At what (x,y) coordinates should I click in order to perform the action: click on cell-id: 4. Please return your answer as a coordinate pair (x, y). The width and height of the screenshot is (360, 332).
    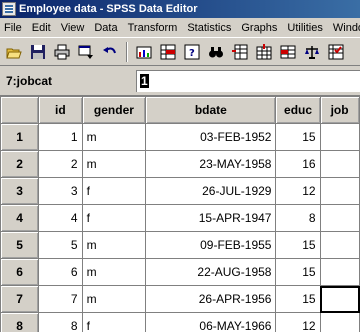
    Looking at the image, I should click on (60, 218).